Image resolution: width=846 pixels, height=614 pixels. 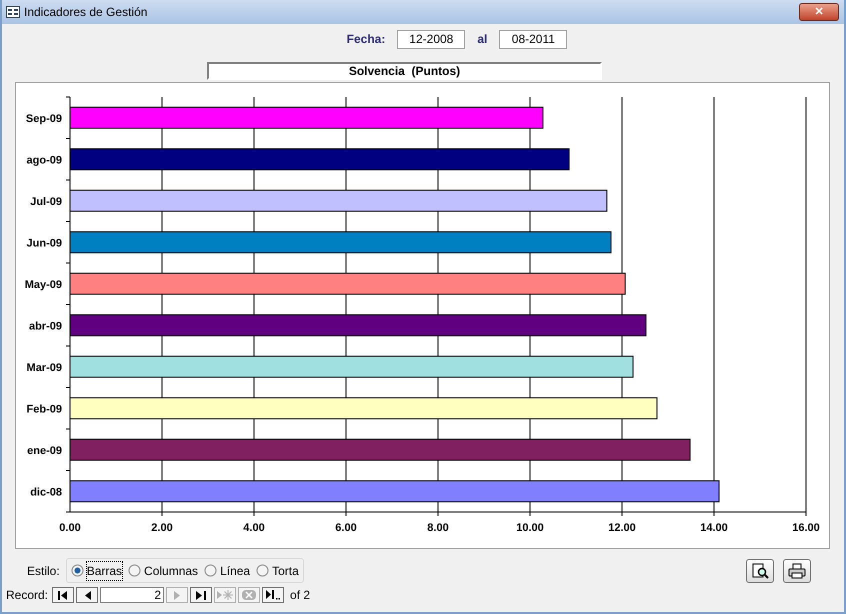 What do you see at coordinates (45, 326) in the screenshot?
I see `category-label: abr-09` at bounding box center [45, 326].